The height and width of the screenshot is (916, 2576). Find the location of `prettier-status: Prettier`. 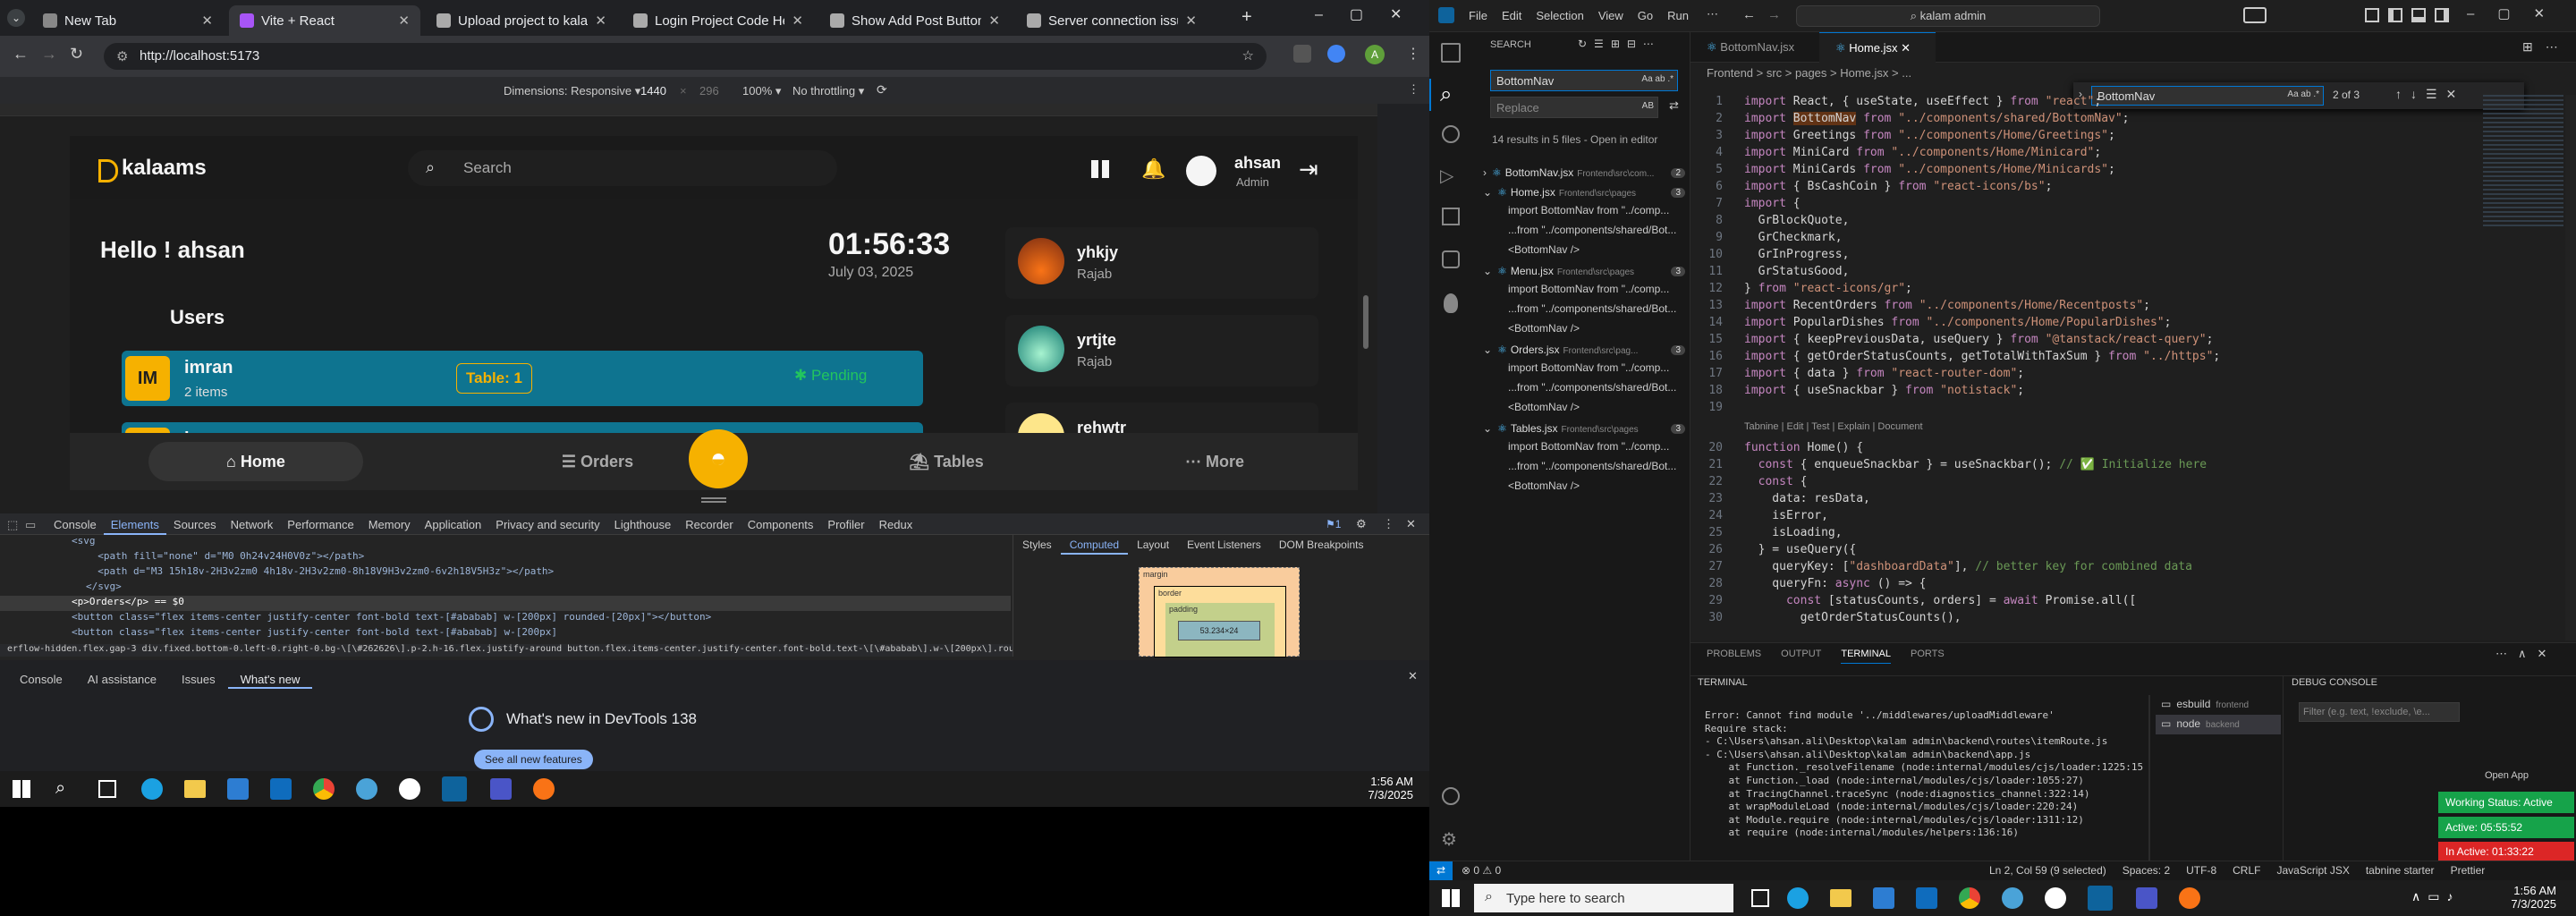

prettier-status: Prettier is located at coordinates (2468, 870).